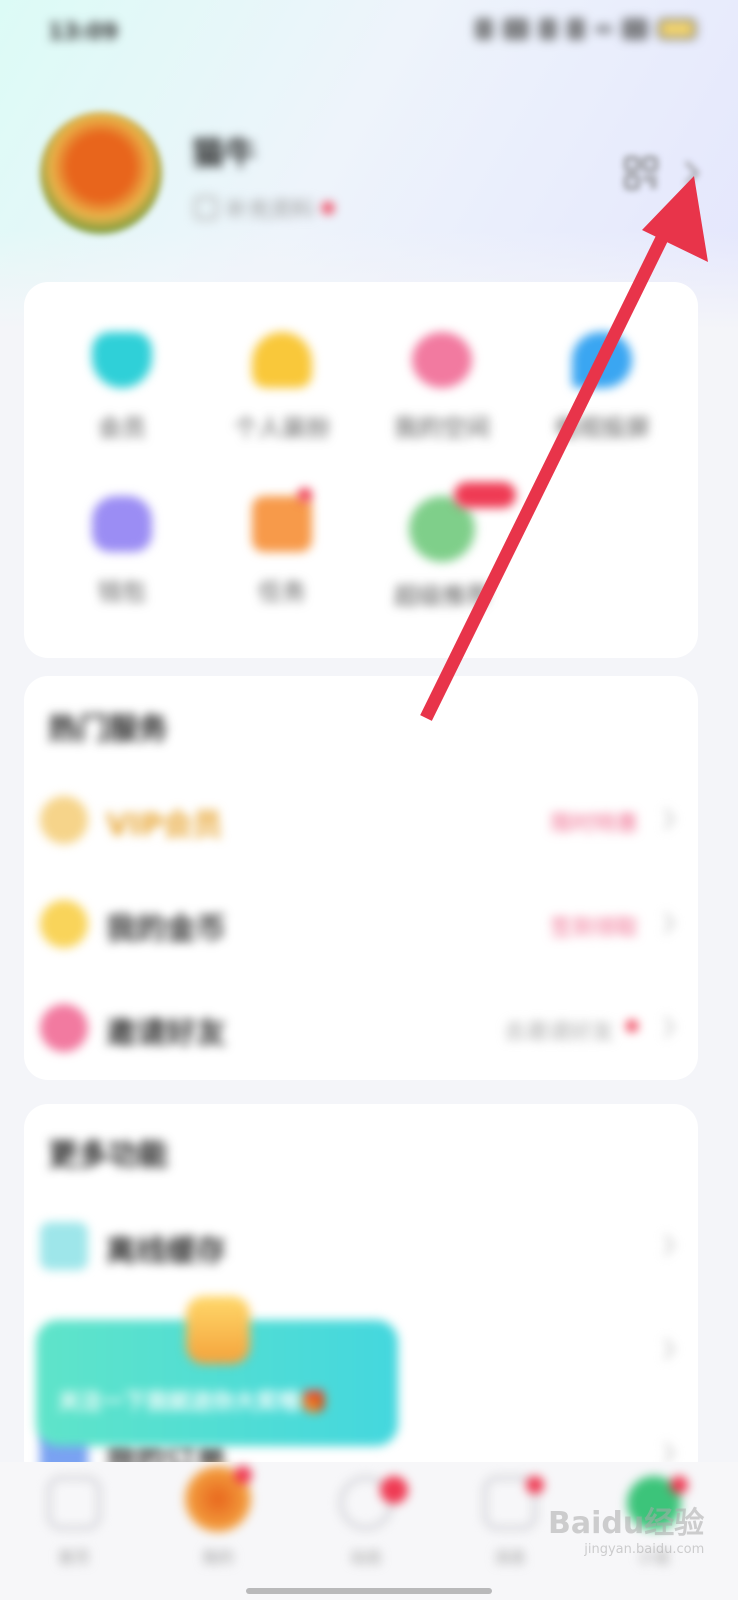 This screenshot has height=1600, width=738. Describe the element at coordinates (64, 1028) in the screenshot. I see `friends-icon` at that location.